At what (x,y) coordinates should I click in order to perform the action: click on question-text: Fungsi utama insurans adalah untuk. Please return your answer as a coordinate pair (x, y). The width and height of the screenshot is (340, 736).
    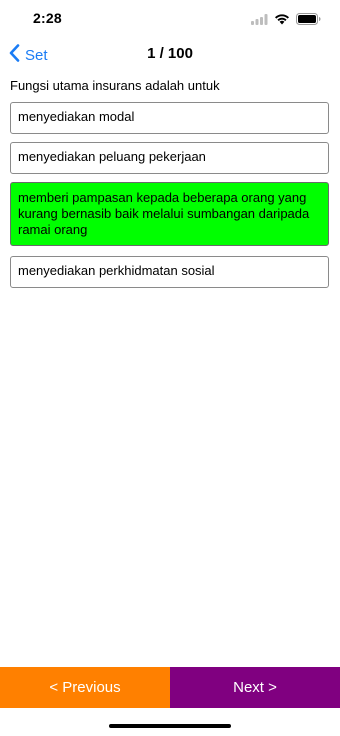
    Looking at the image, I should click on (115, 85).